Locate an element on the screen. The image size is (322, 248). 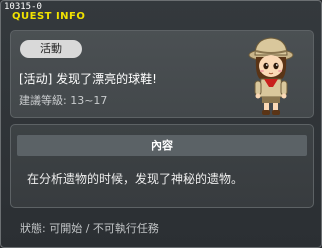
quest-category-badge: 活動 is located at coordinates (51, 49).